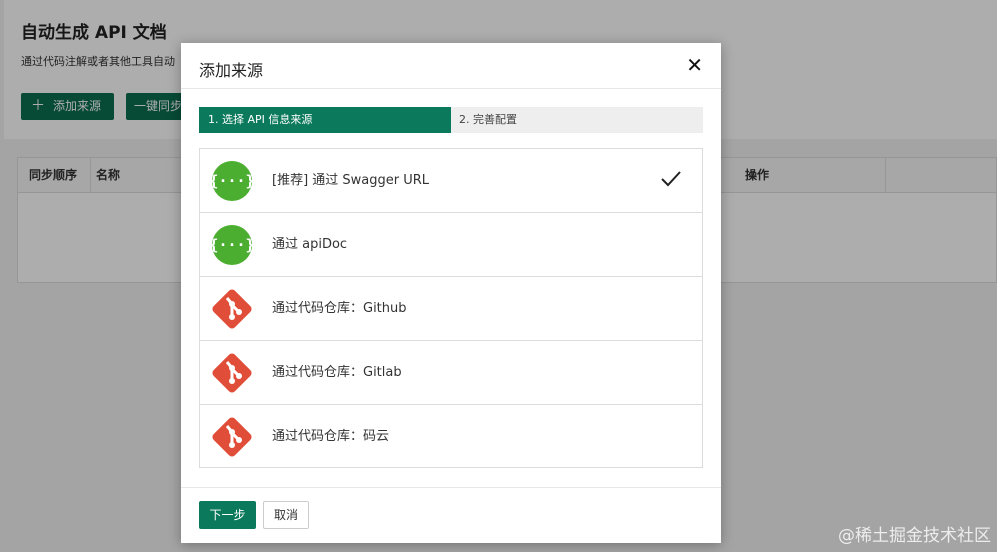  I want to click on option-label: 通过代码仓库：Github, so click(339, 308).